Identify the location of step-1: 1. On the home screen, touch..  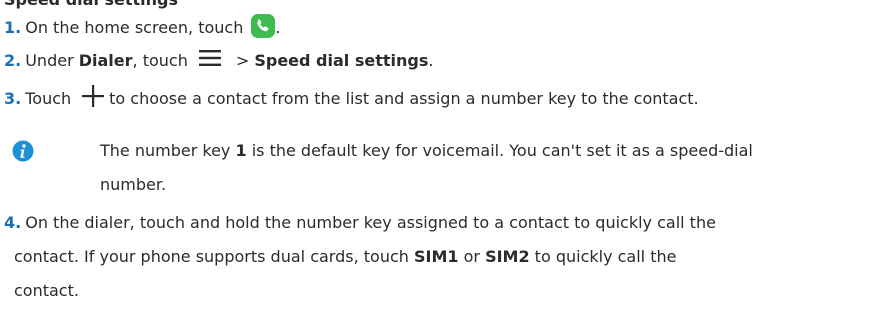
(142, 26).